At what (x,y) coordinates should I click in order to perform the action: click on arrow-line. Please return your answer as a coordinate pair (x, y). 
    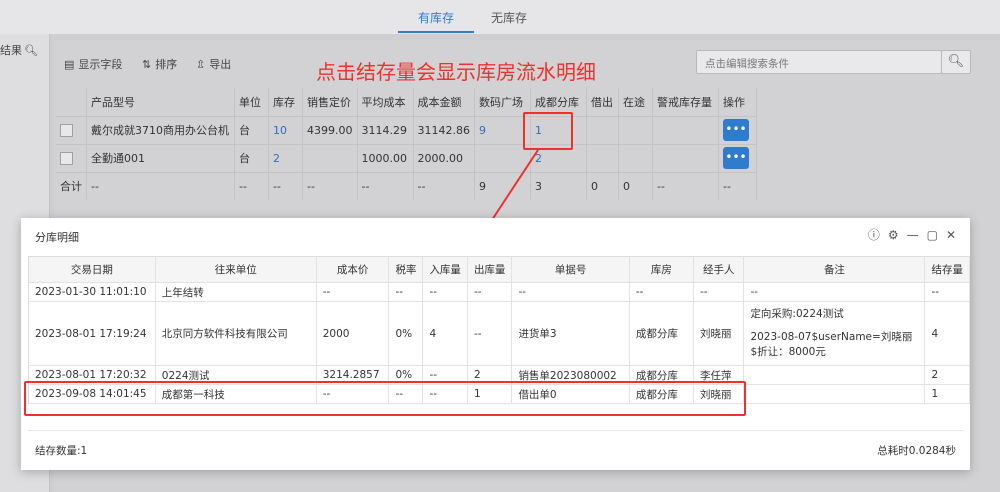
    Looking at the image, I should click on (513, 188).